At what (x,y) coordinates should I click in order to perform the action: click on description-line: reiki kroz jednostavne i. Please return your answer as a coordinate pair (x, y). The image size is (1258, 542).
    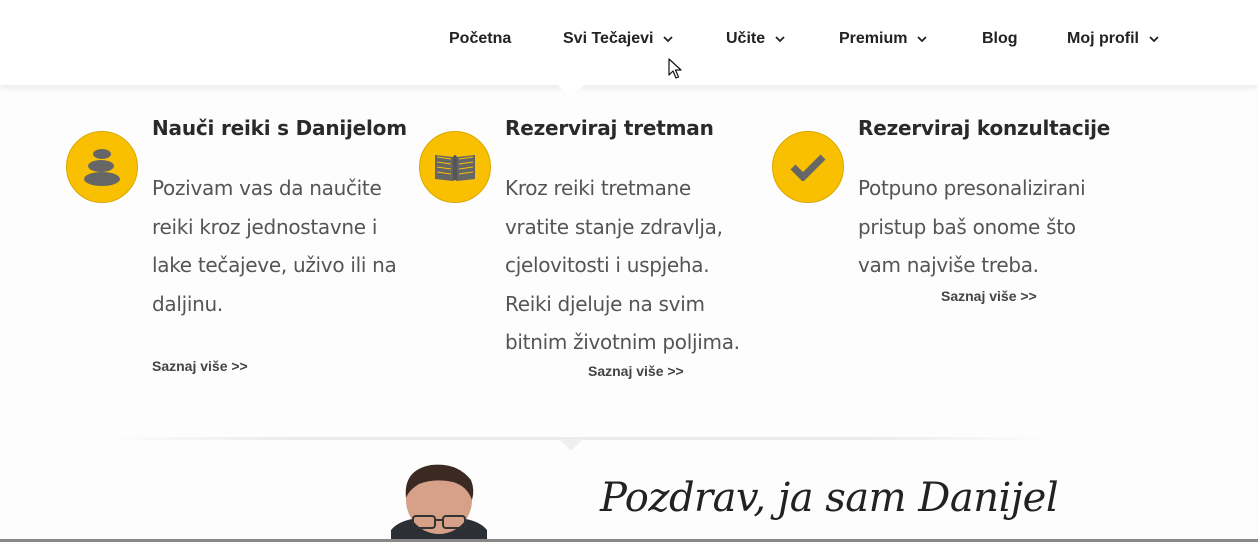
    Looking at the image, I should click on (265, 226).